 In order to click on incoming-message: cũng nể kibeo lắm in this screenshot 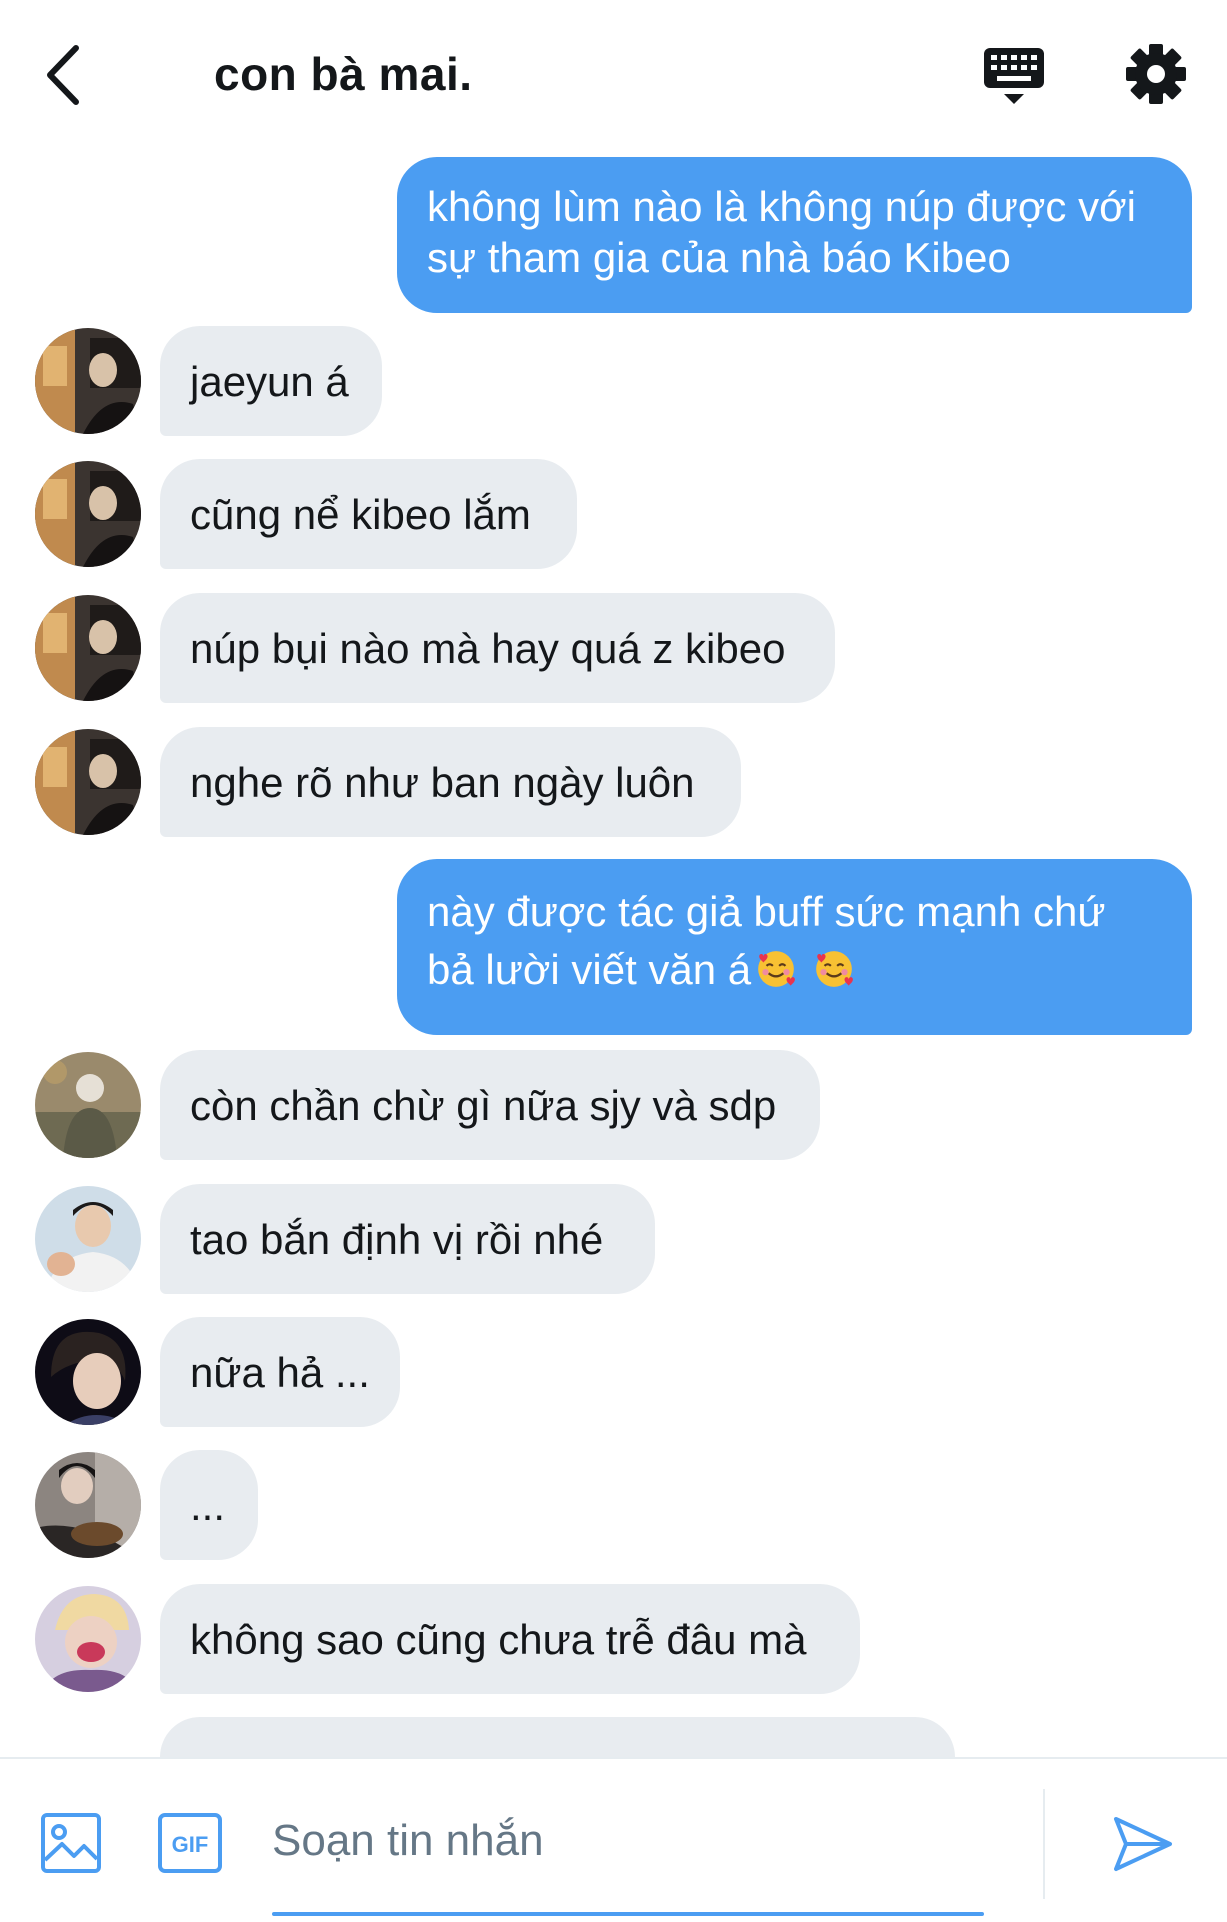, I will do `click(368, 514)`.